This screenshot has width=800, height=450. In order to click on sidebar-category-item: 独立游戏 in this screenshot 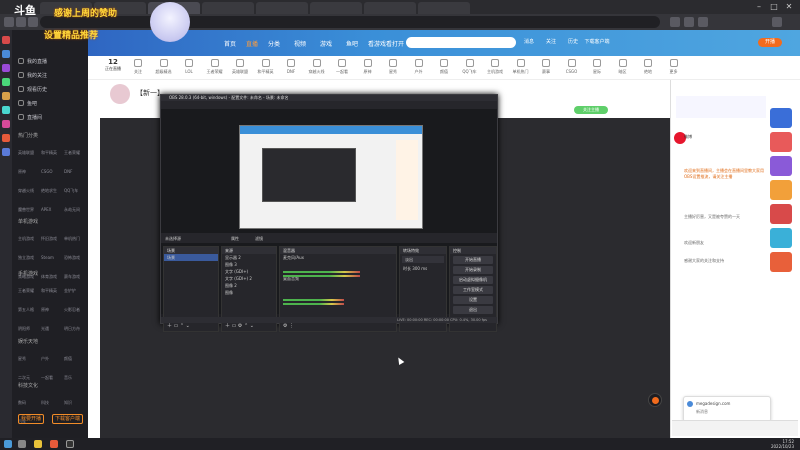, I will do `click(29, 258)`.